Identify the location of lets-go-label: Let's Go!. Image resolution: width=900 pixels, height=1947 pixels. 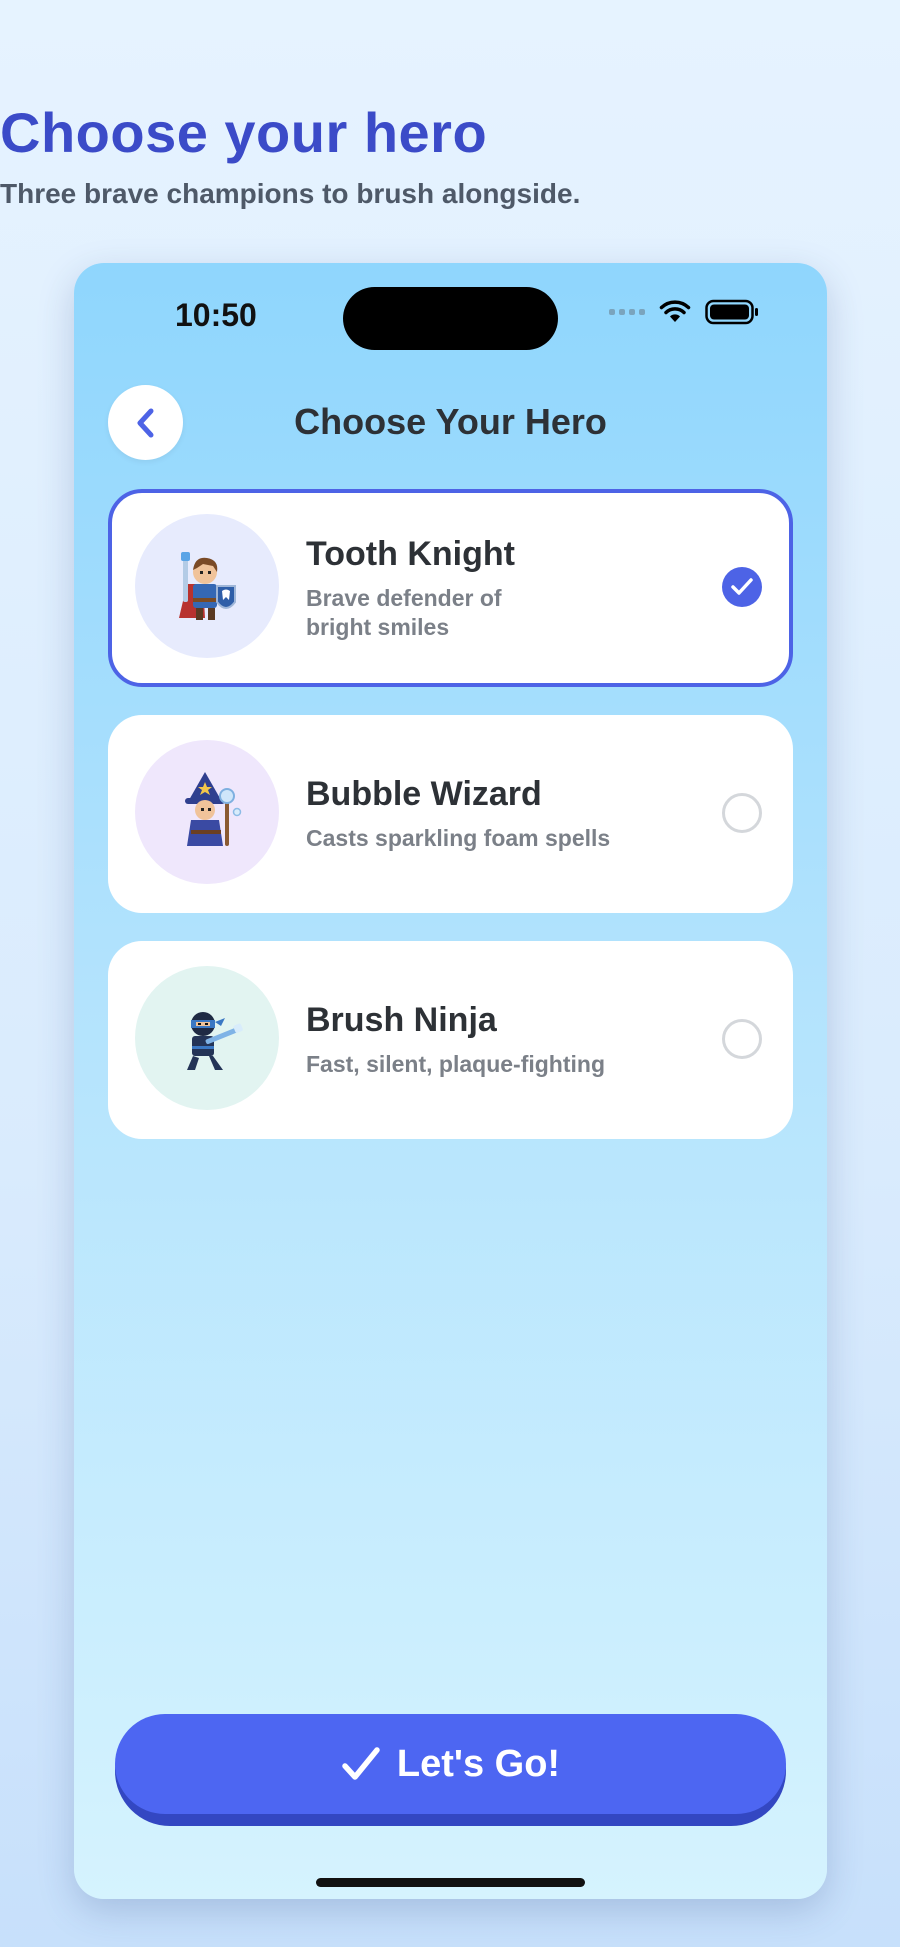
(478, 1763).